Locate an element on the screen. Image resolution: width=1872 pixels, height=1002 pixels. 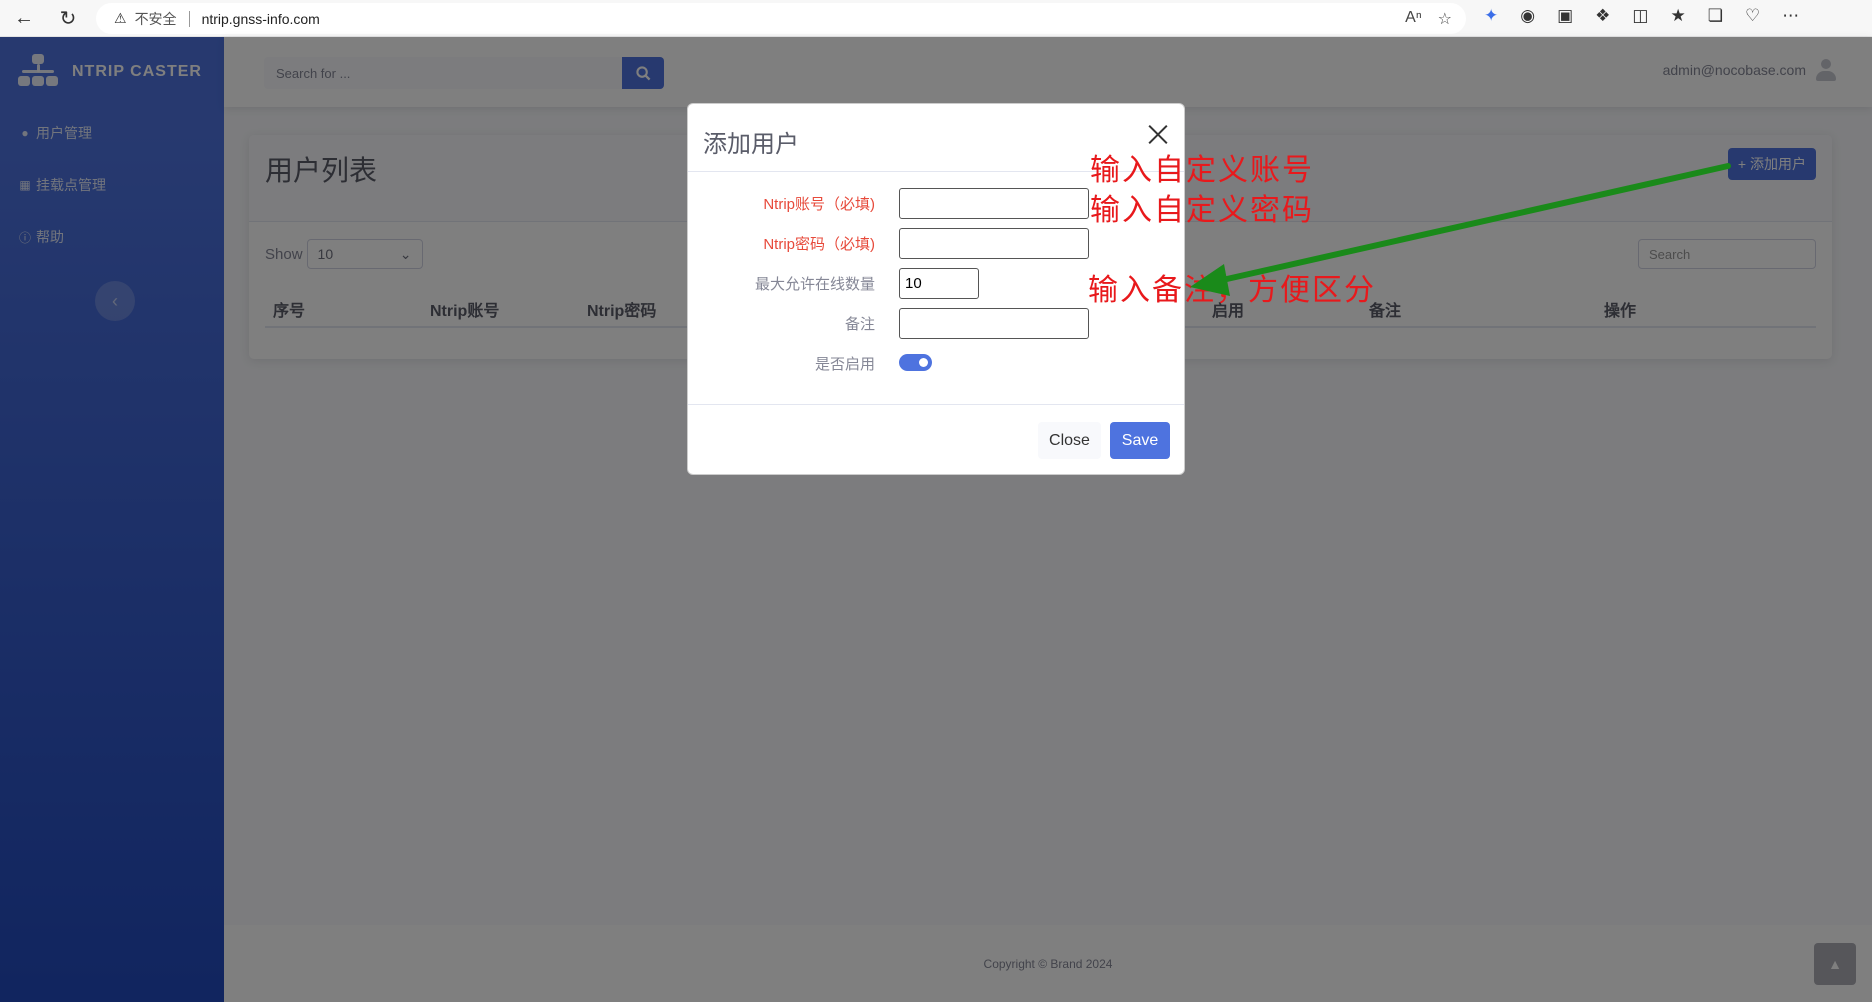
form-row-enabled: 是否启用 is located at coordinates (937, 362).